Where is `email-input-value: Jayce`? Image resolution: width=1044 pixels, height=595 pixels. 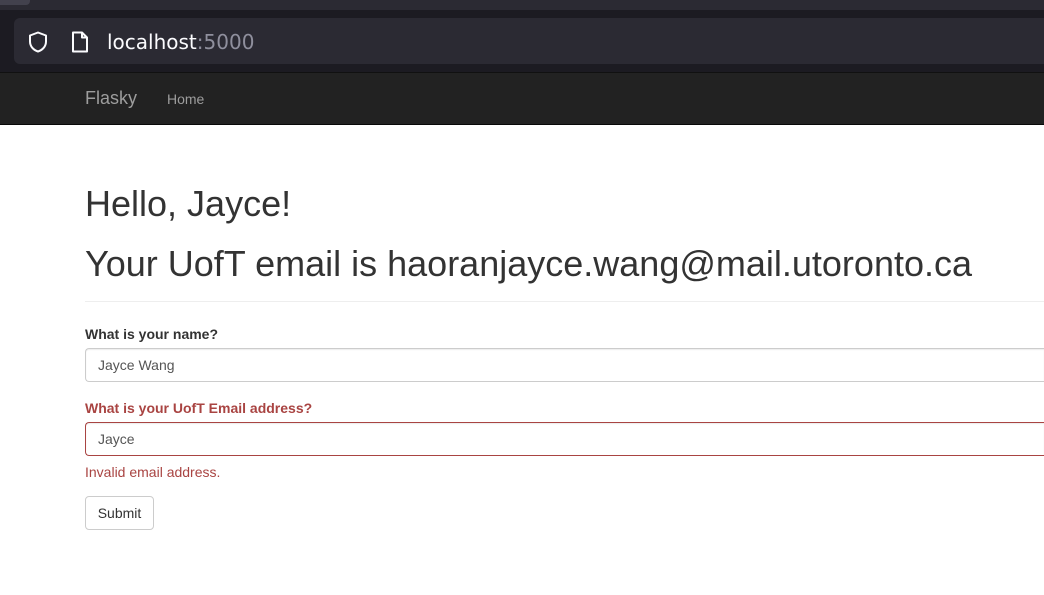 email-input-value: Jayce is located at coordinates (116, 439).